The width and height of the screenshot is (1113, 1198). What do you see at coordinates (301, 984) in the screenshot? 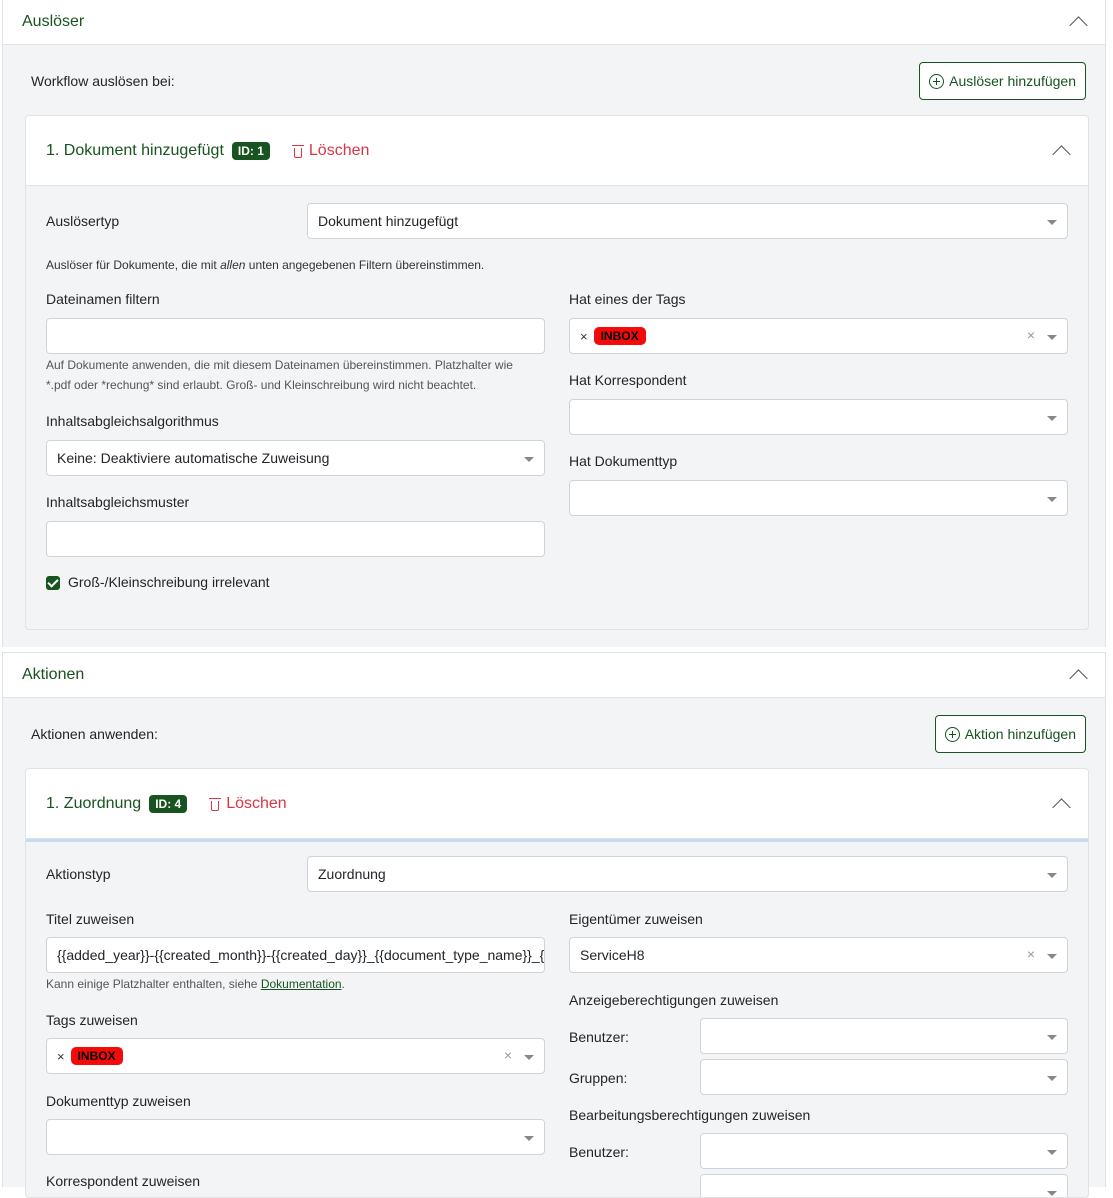
I see `documentation-link: Dokumentation` at bounding box center [301, 984].